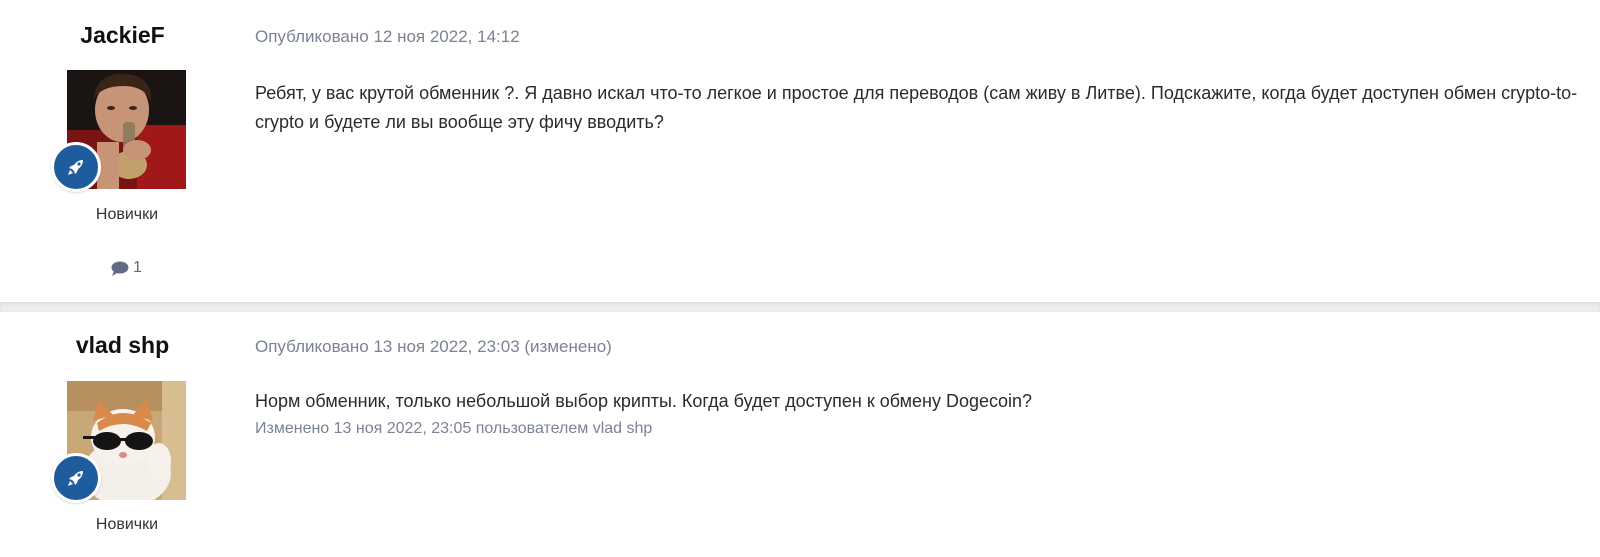 This screenshot has width=1600, height=557. I want to click on post-separator, so click(800, 307).